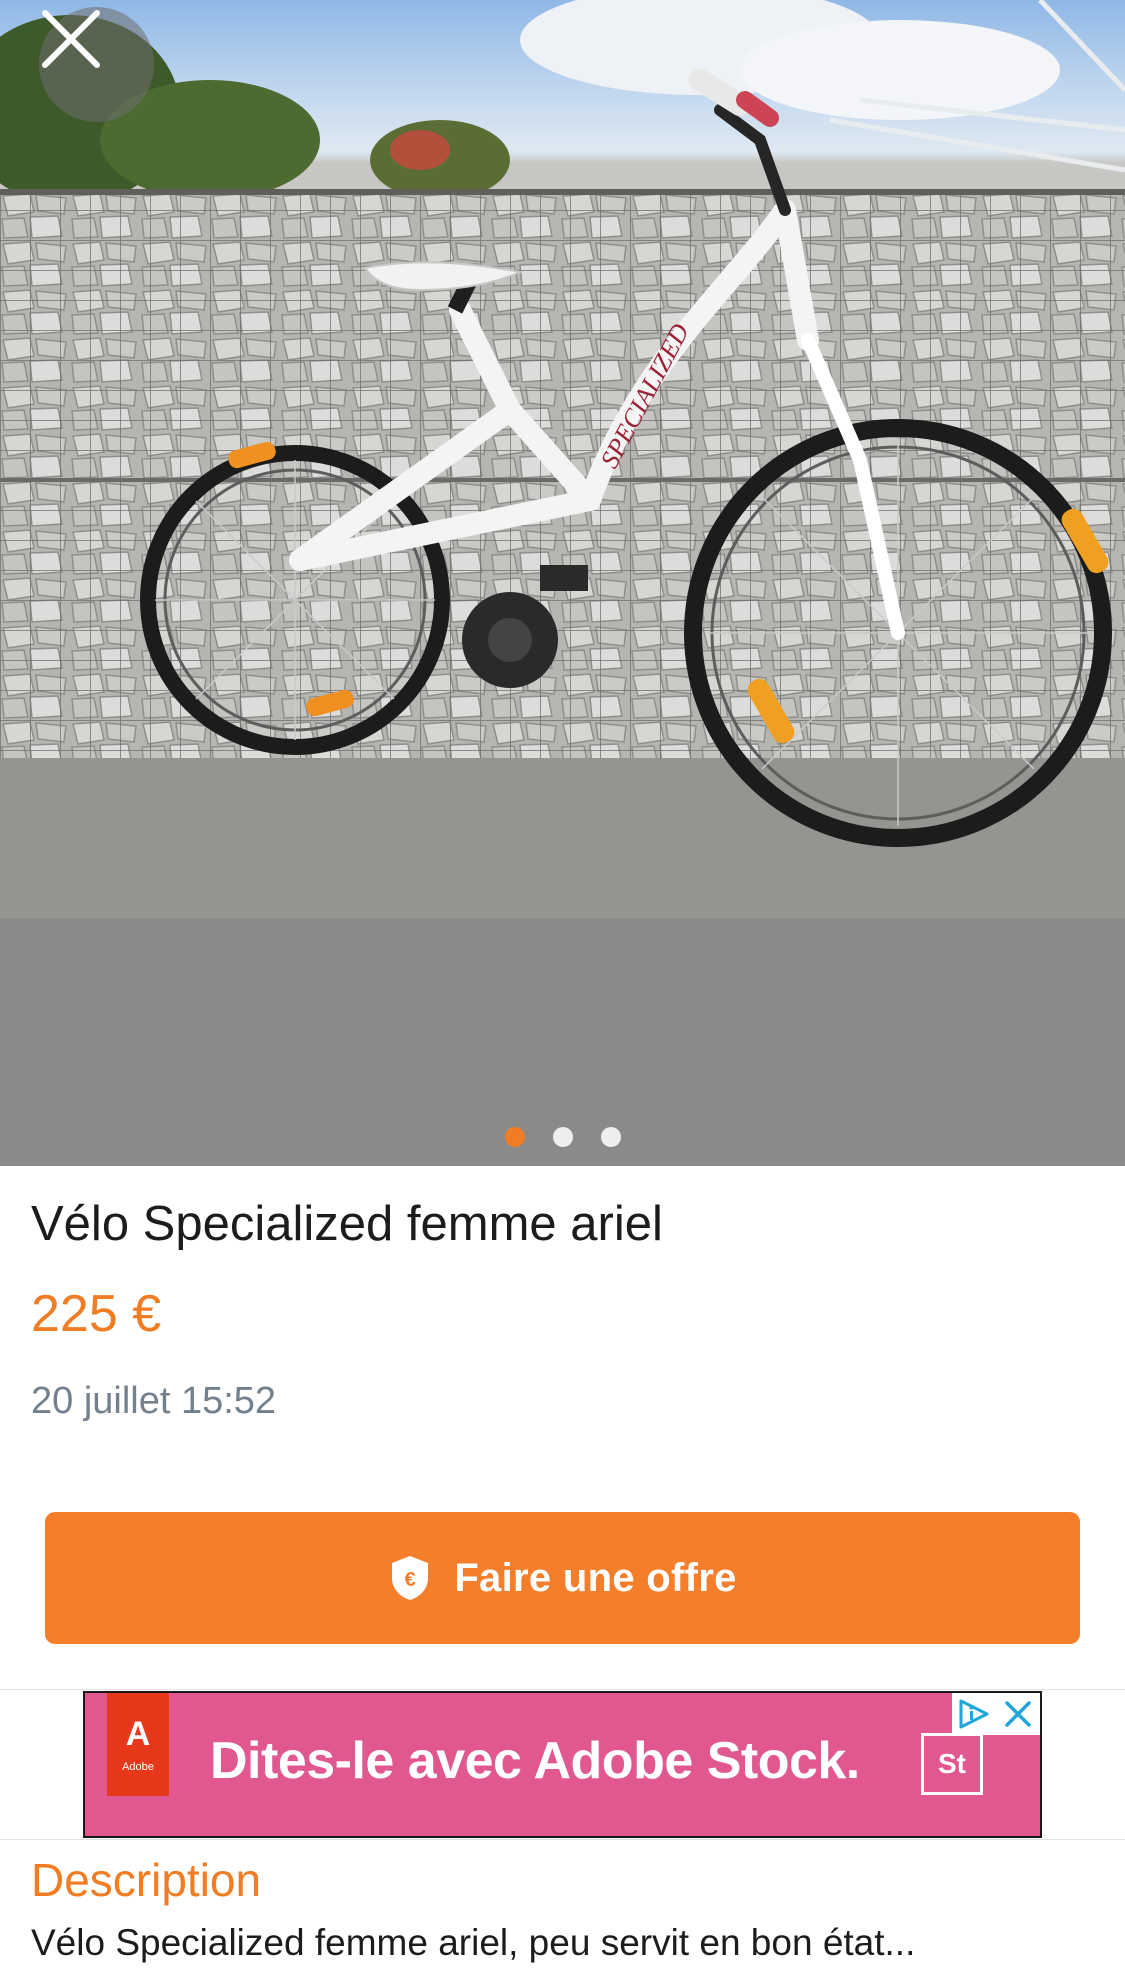 The width and height of the screenshot is (1125, 1982). I want to click on listing-title: Vélo Specialized femme ariel, so click(347, 1224).